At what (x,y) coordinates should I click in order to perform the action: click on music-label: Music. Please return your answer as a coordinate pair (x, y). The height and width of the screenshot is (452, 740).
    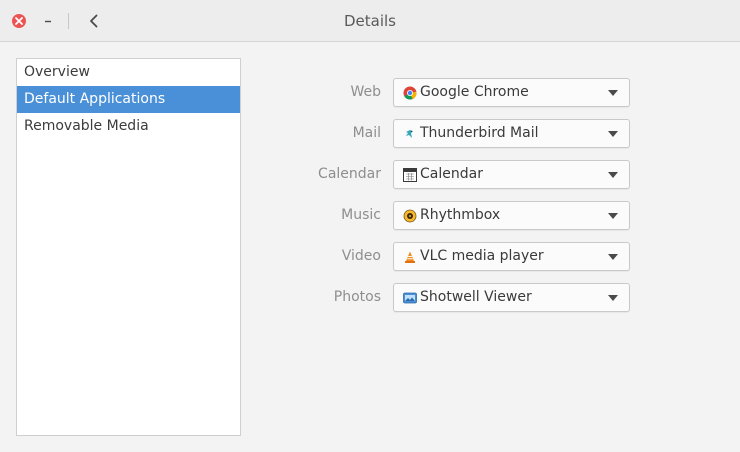
    Looking at the image, I should click on (361, 215).